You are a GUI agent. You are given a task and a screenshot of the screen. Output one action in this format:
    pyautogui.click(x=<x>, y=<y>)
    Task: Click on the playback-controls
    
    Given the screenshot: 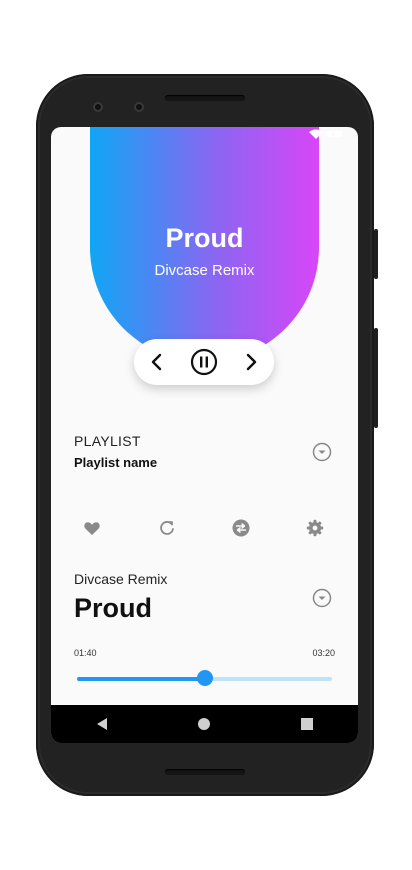 What is the action you would take?
    pyautogui.click(x=204, y=362)
    